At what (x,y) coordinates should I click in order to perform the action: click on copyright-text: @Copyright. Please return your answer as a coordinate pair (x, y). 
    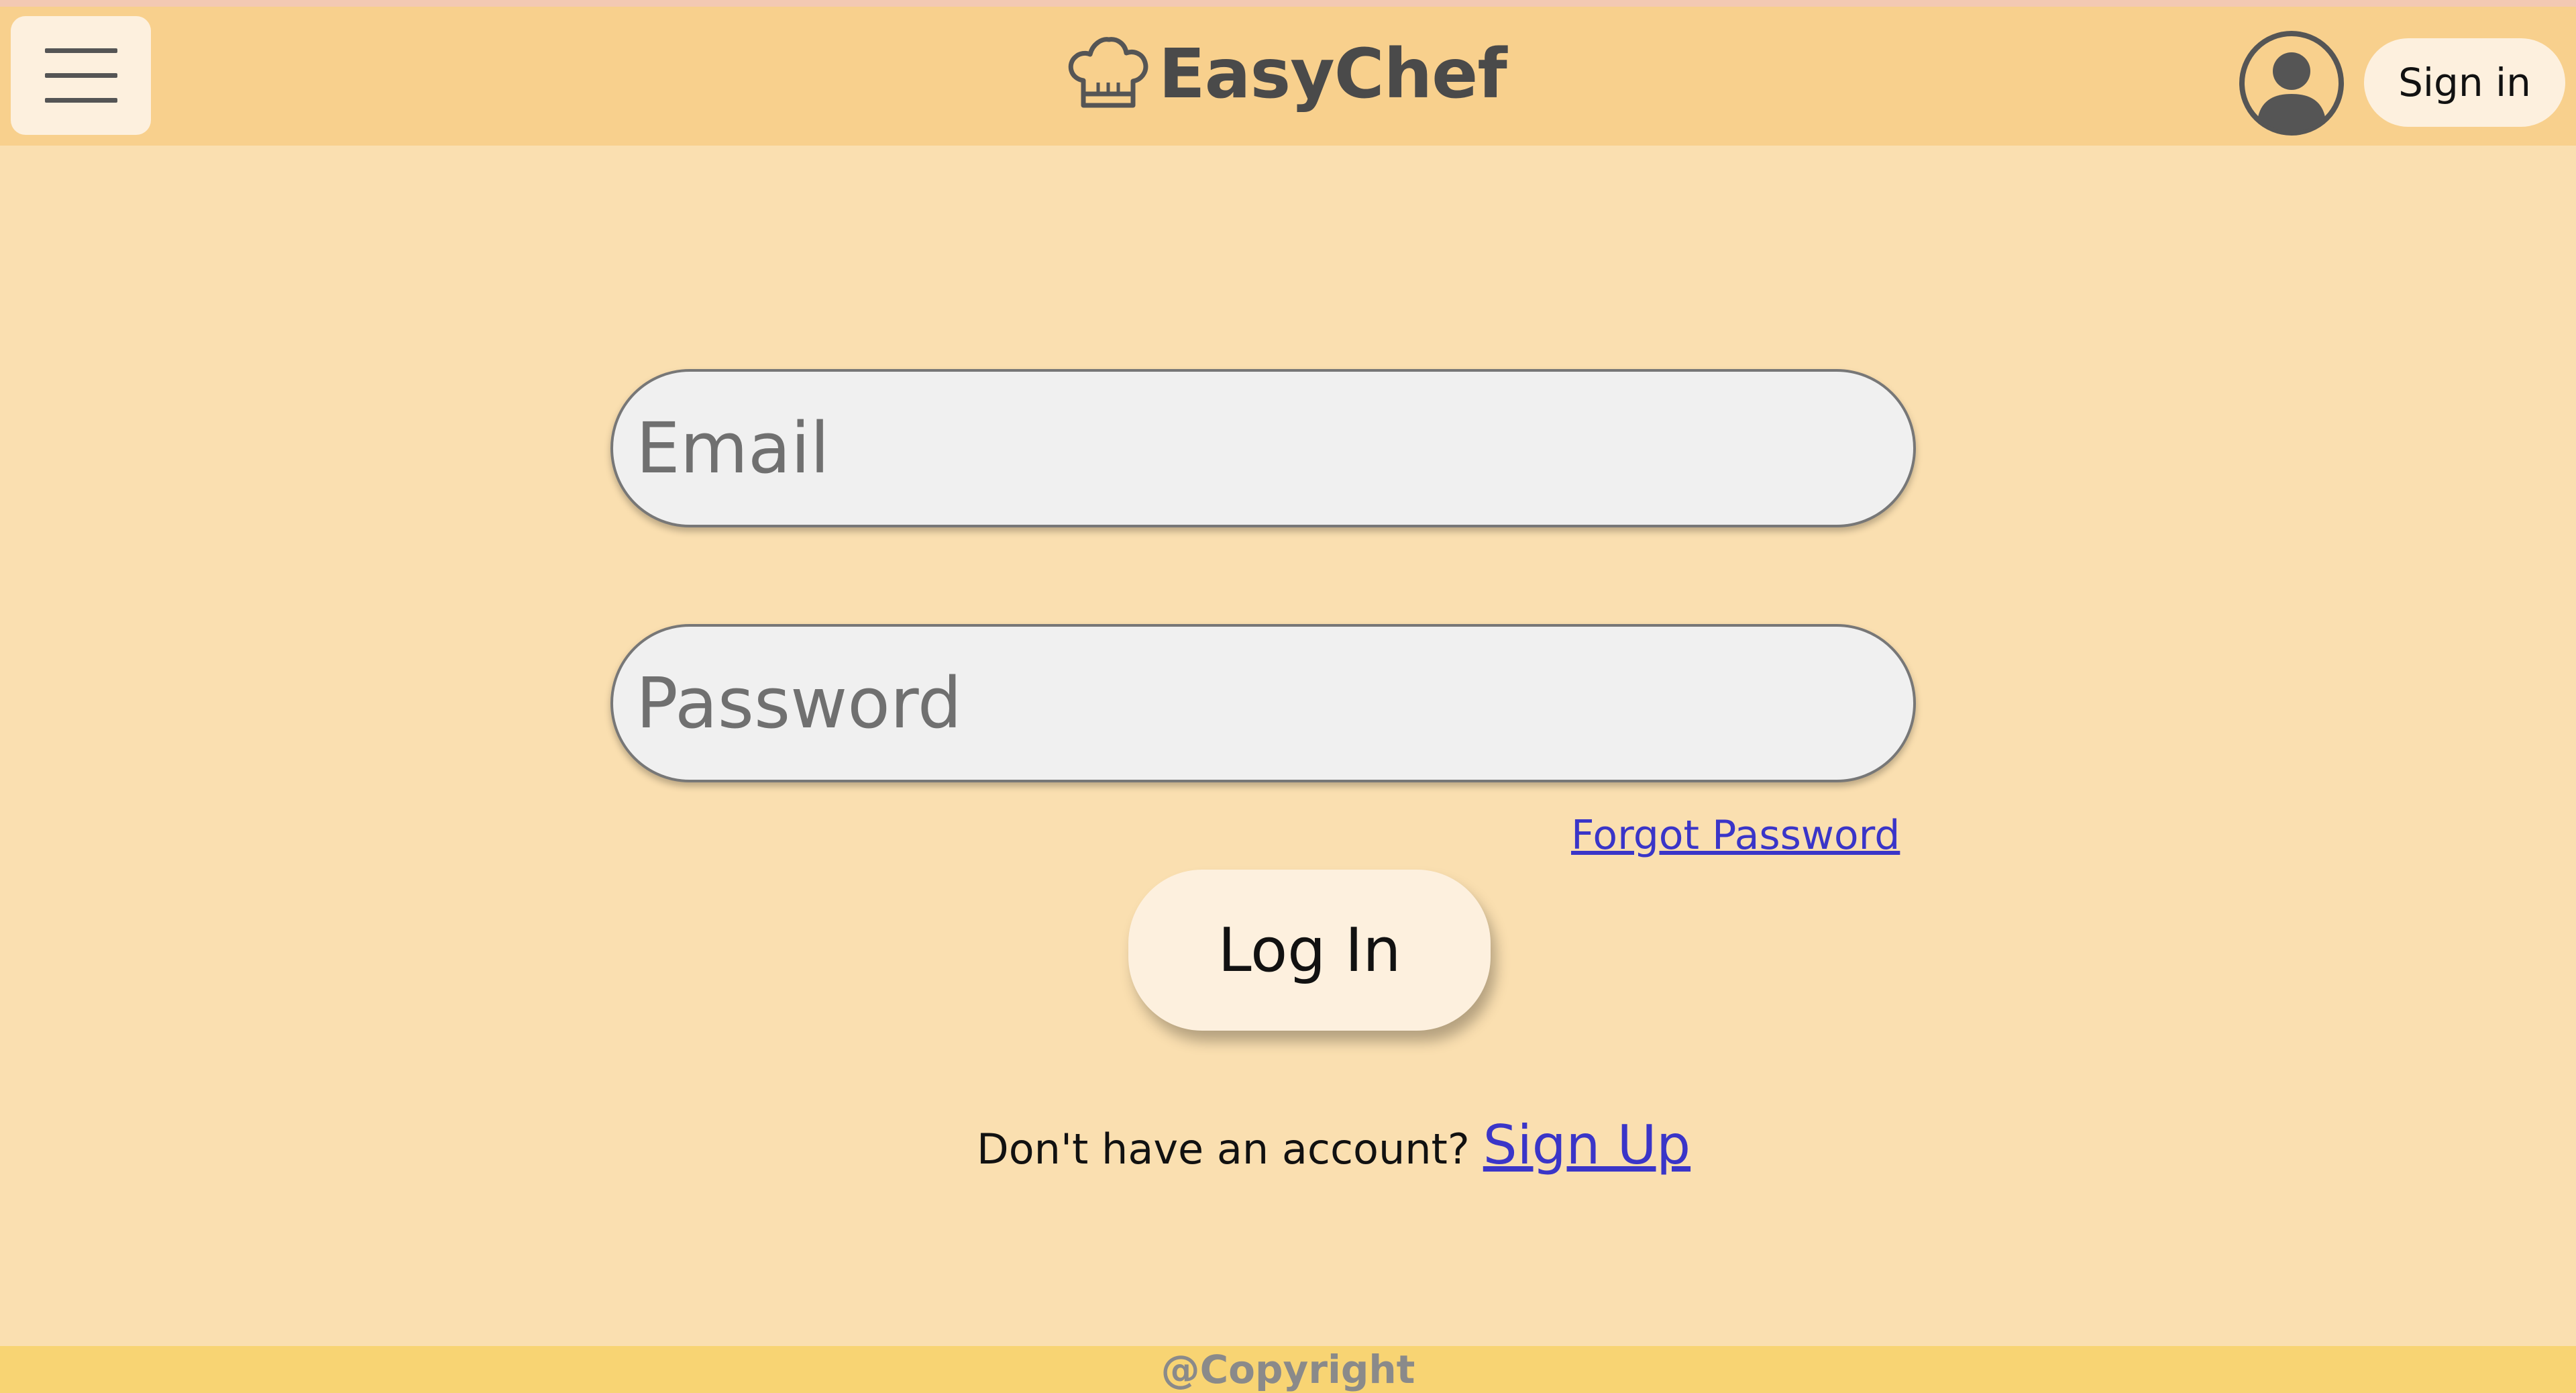
    Looking at the image, I should click on (1288, 1369).